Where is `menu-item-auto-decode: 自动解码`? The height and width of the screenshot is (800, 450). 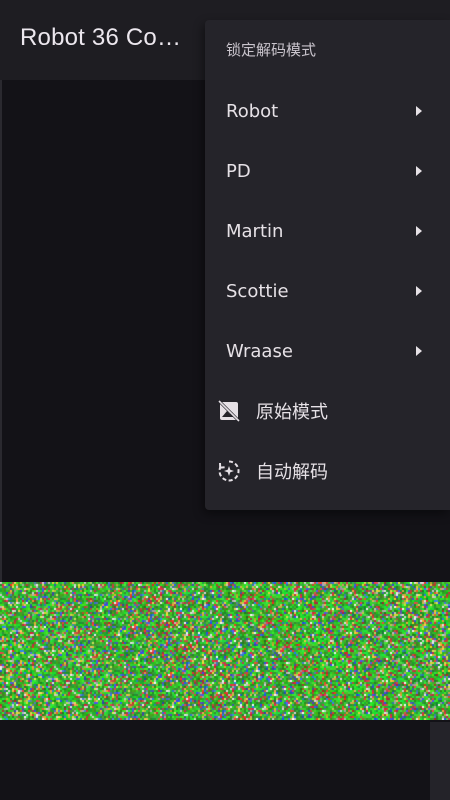 menu-item-auto-decode: 自动解码 is located at coordinates (327, 471).